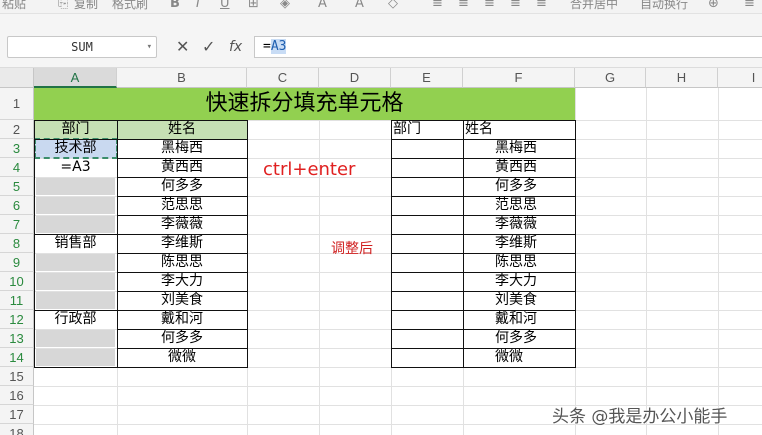 This screenshot has width=762, height=435. What do you see at coordinates (175, 5) in the screenshot?
I see `bold-icon: B` at bounding box center [175, 5].